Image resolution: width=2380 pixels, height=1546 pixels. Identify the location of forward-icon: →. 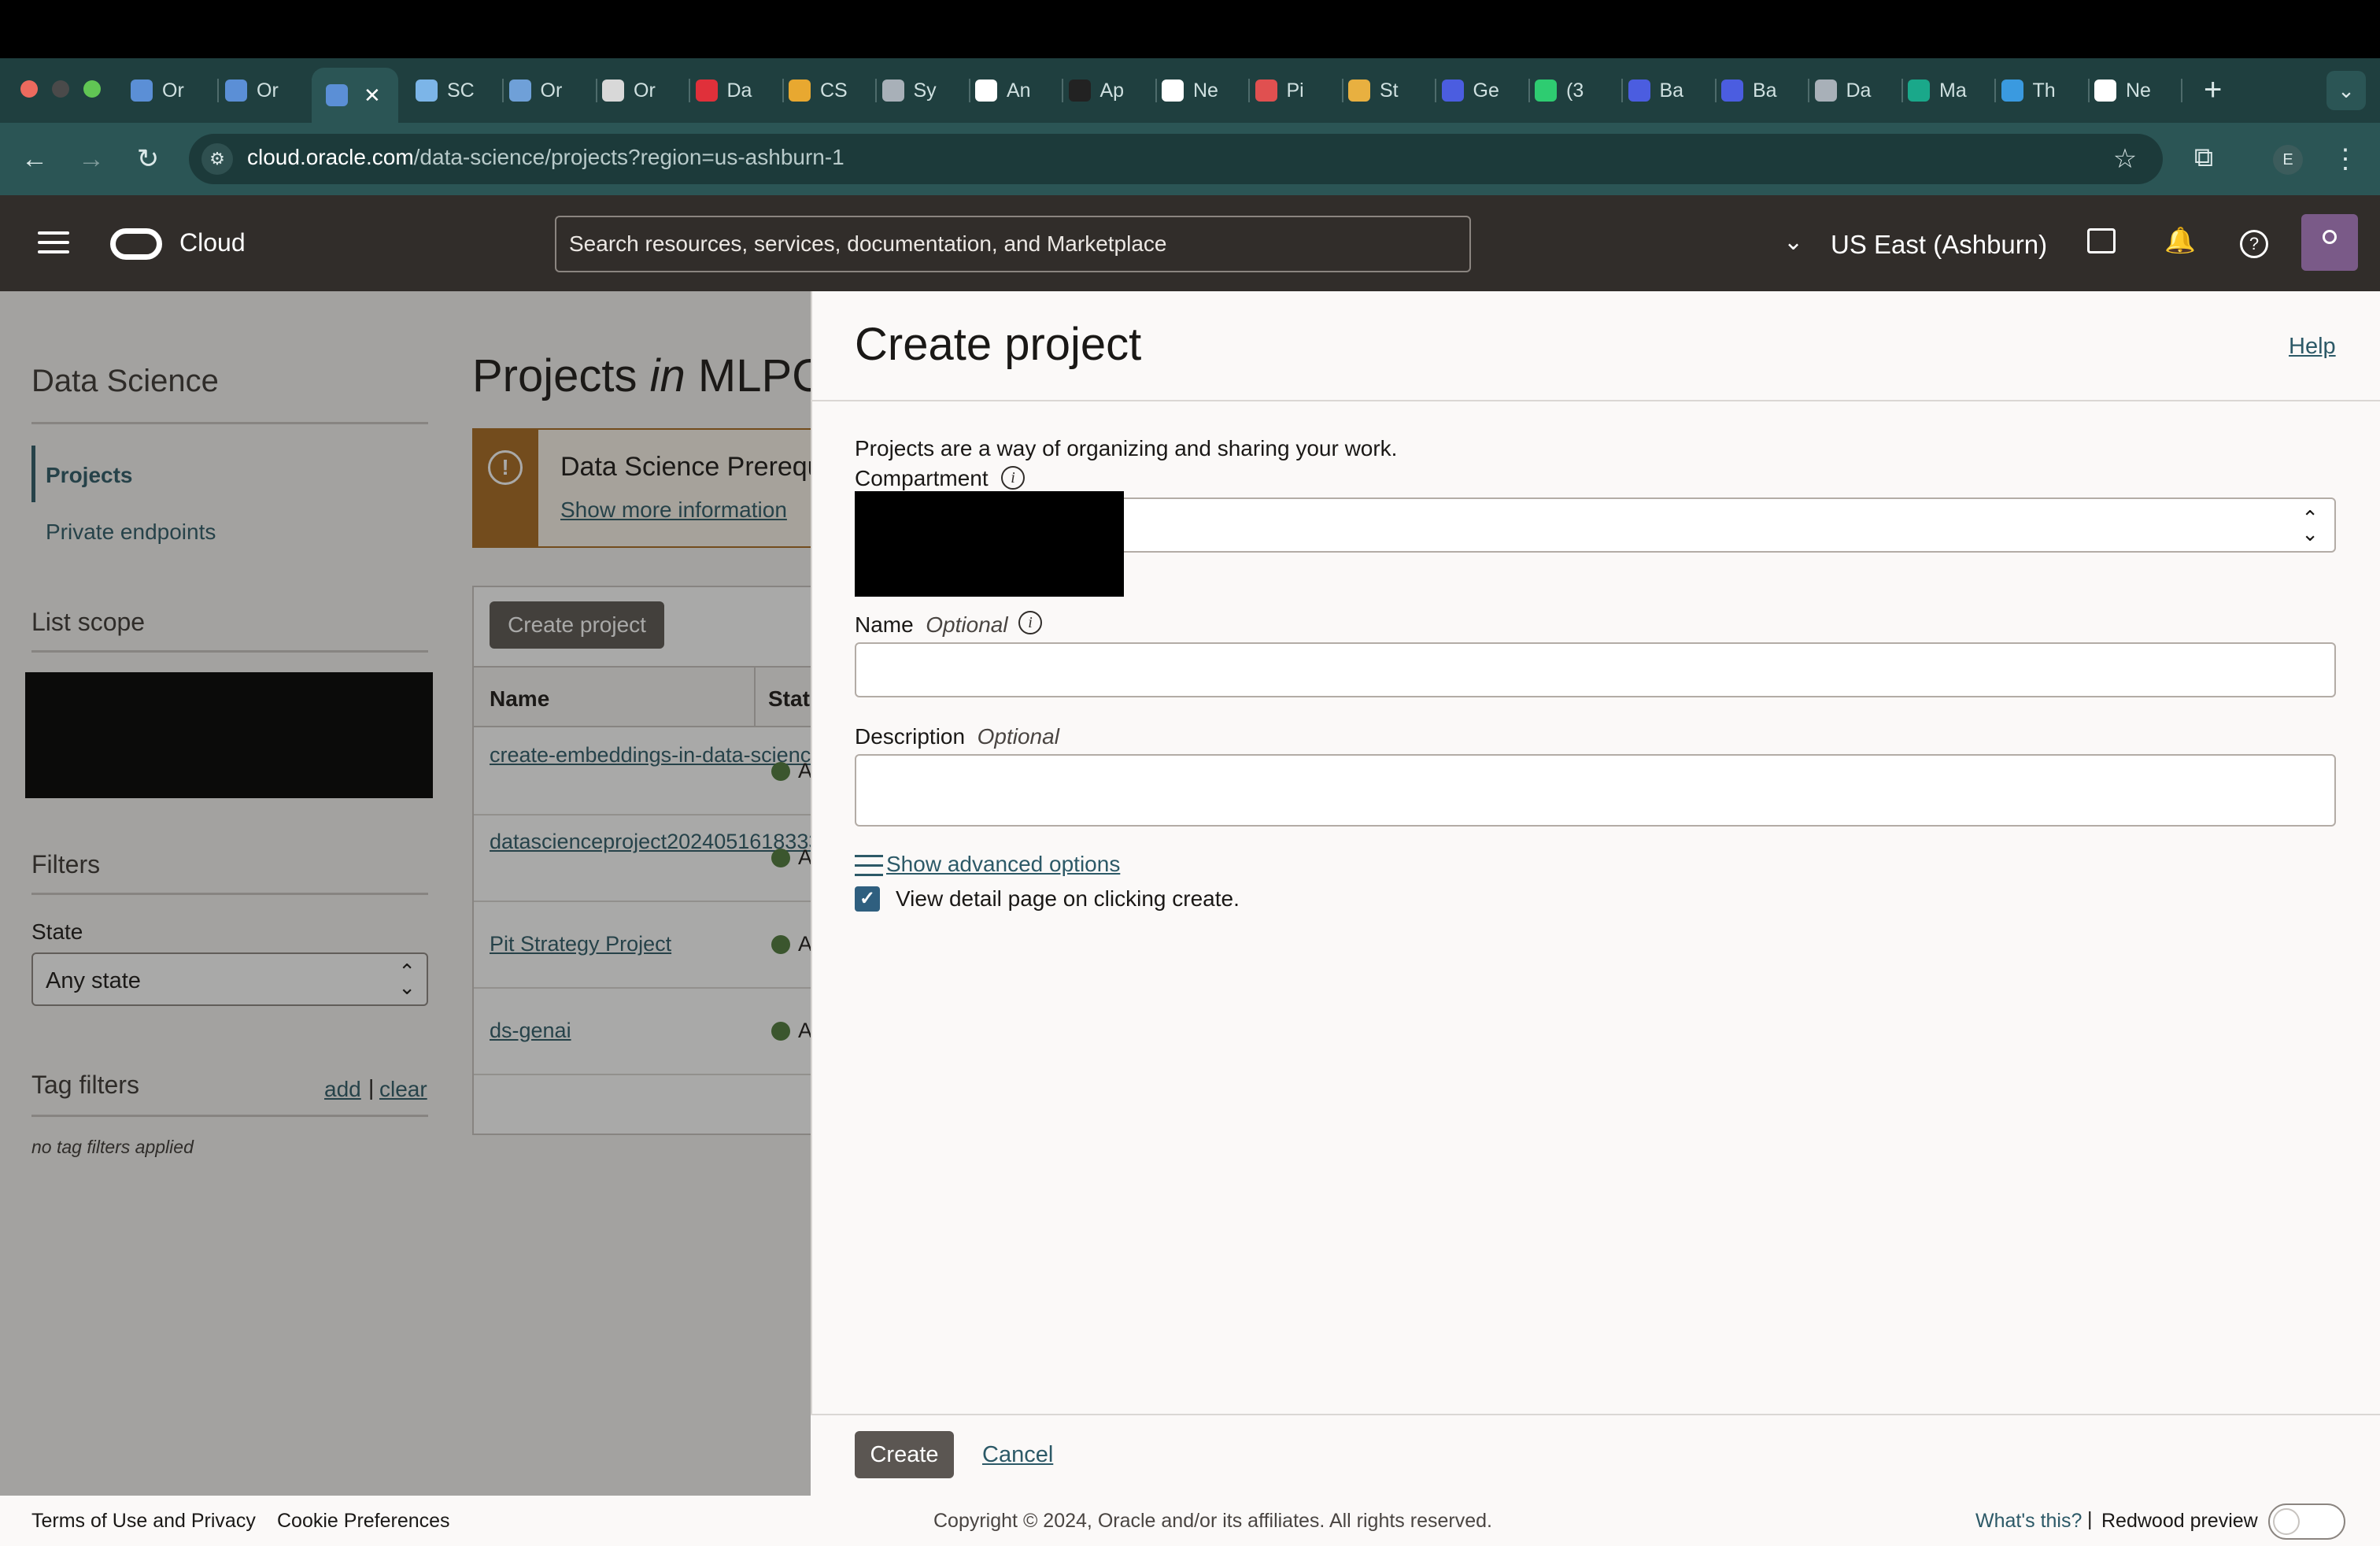
(91, 159).